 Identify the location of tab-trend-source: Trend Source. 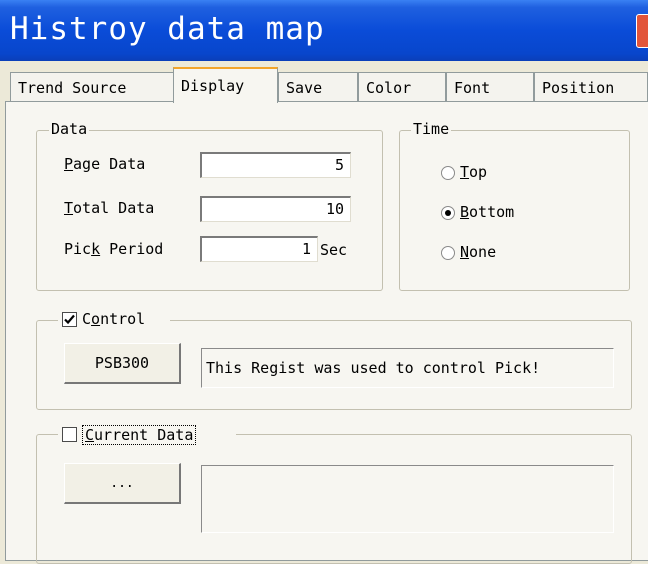
(92, 87).